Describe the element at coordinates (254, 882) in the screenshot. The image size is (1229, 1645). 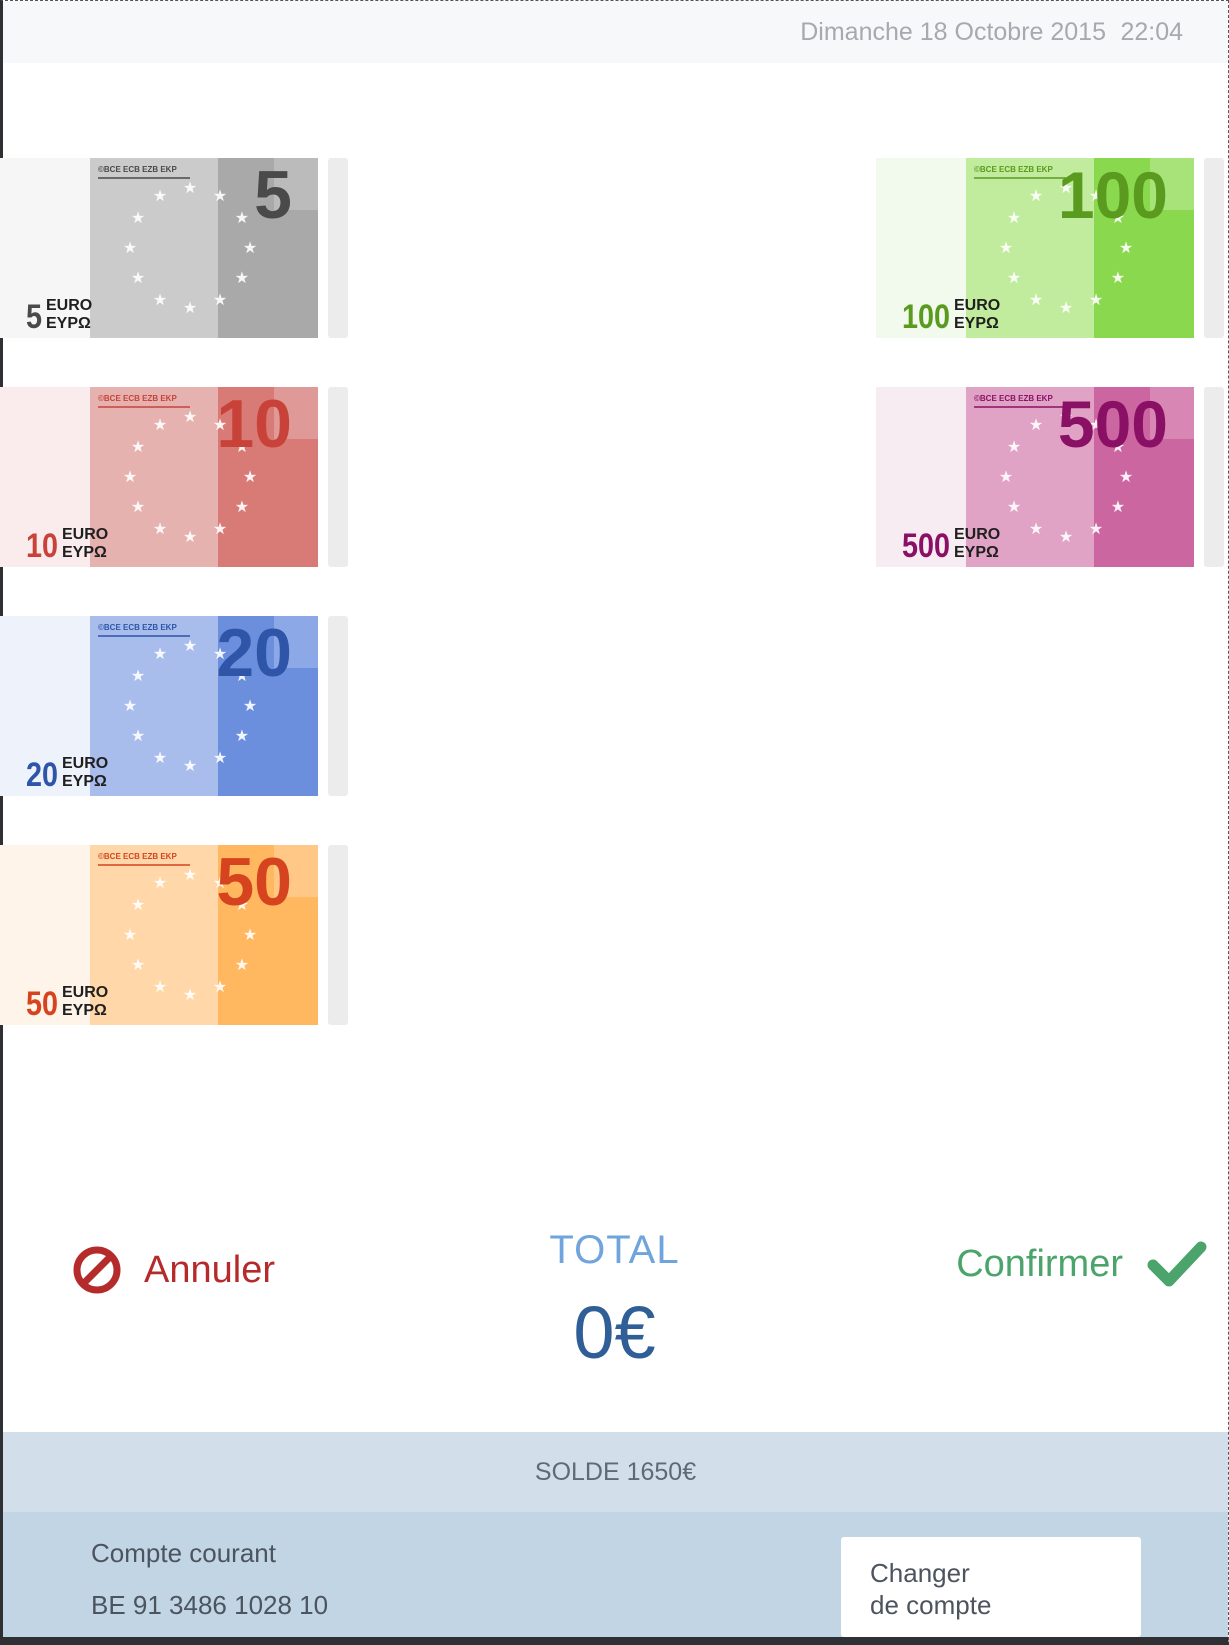
I see `note-big-value: 50` at that location.